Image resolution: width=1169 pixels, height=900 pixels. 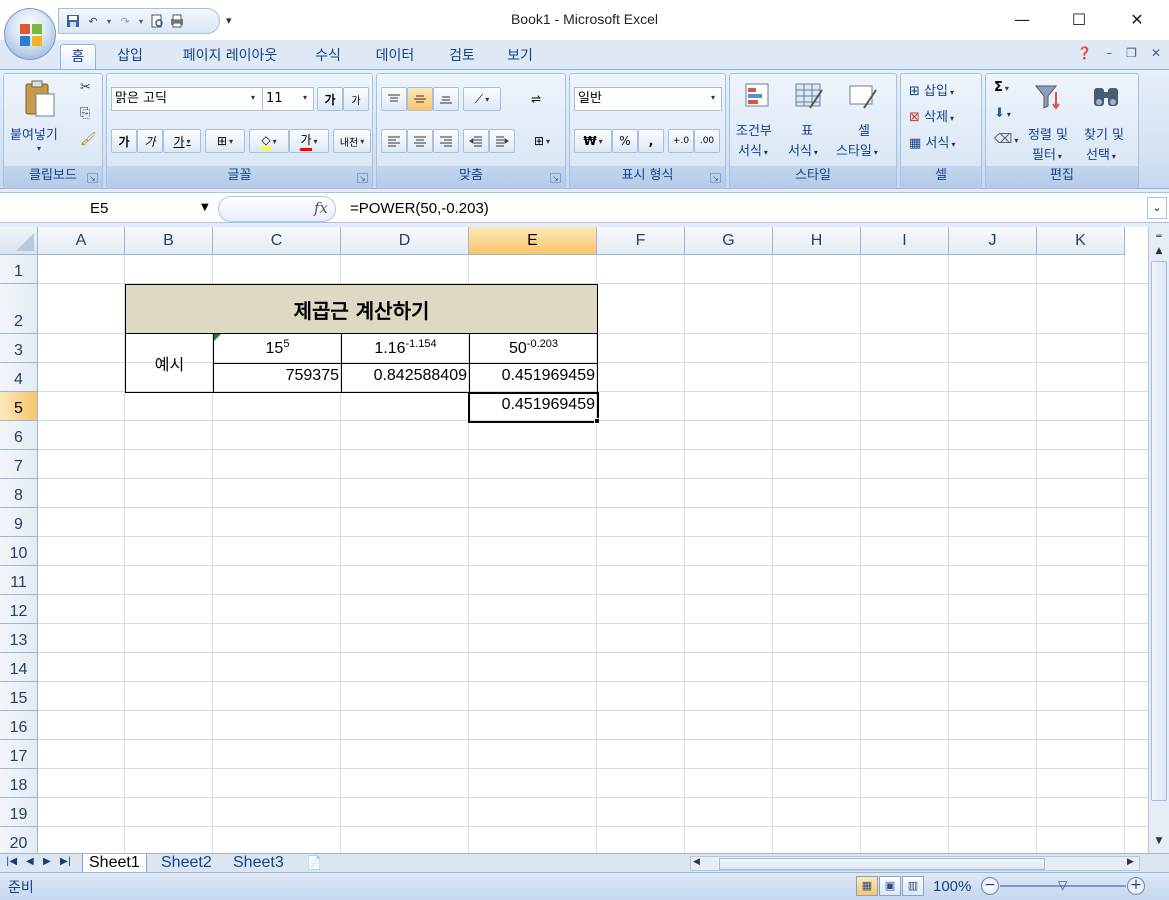 I want to click on phonetic-button: 내천 ▾, so click(x=352, y=141).